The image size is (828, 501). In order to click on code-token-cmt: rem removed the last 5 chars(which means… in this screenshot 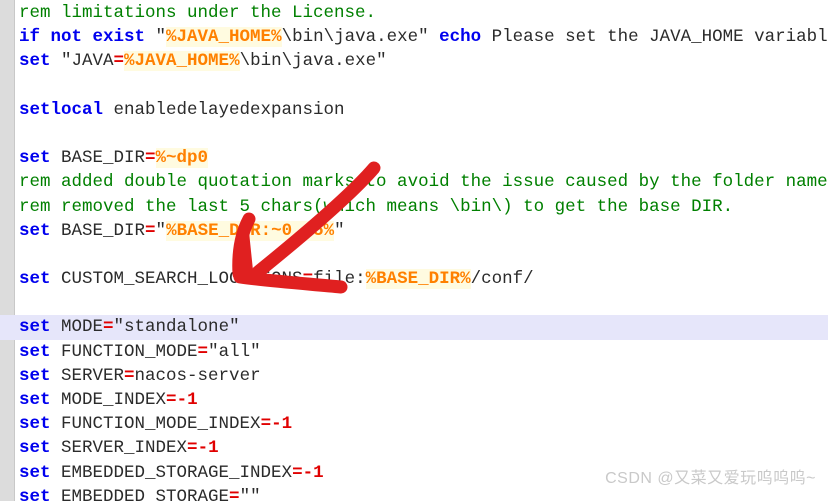, I will do `click(376, 206)`.